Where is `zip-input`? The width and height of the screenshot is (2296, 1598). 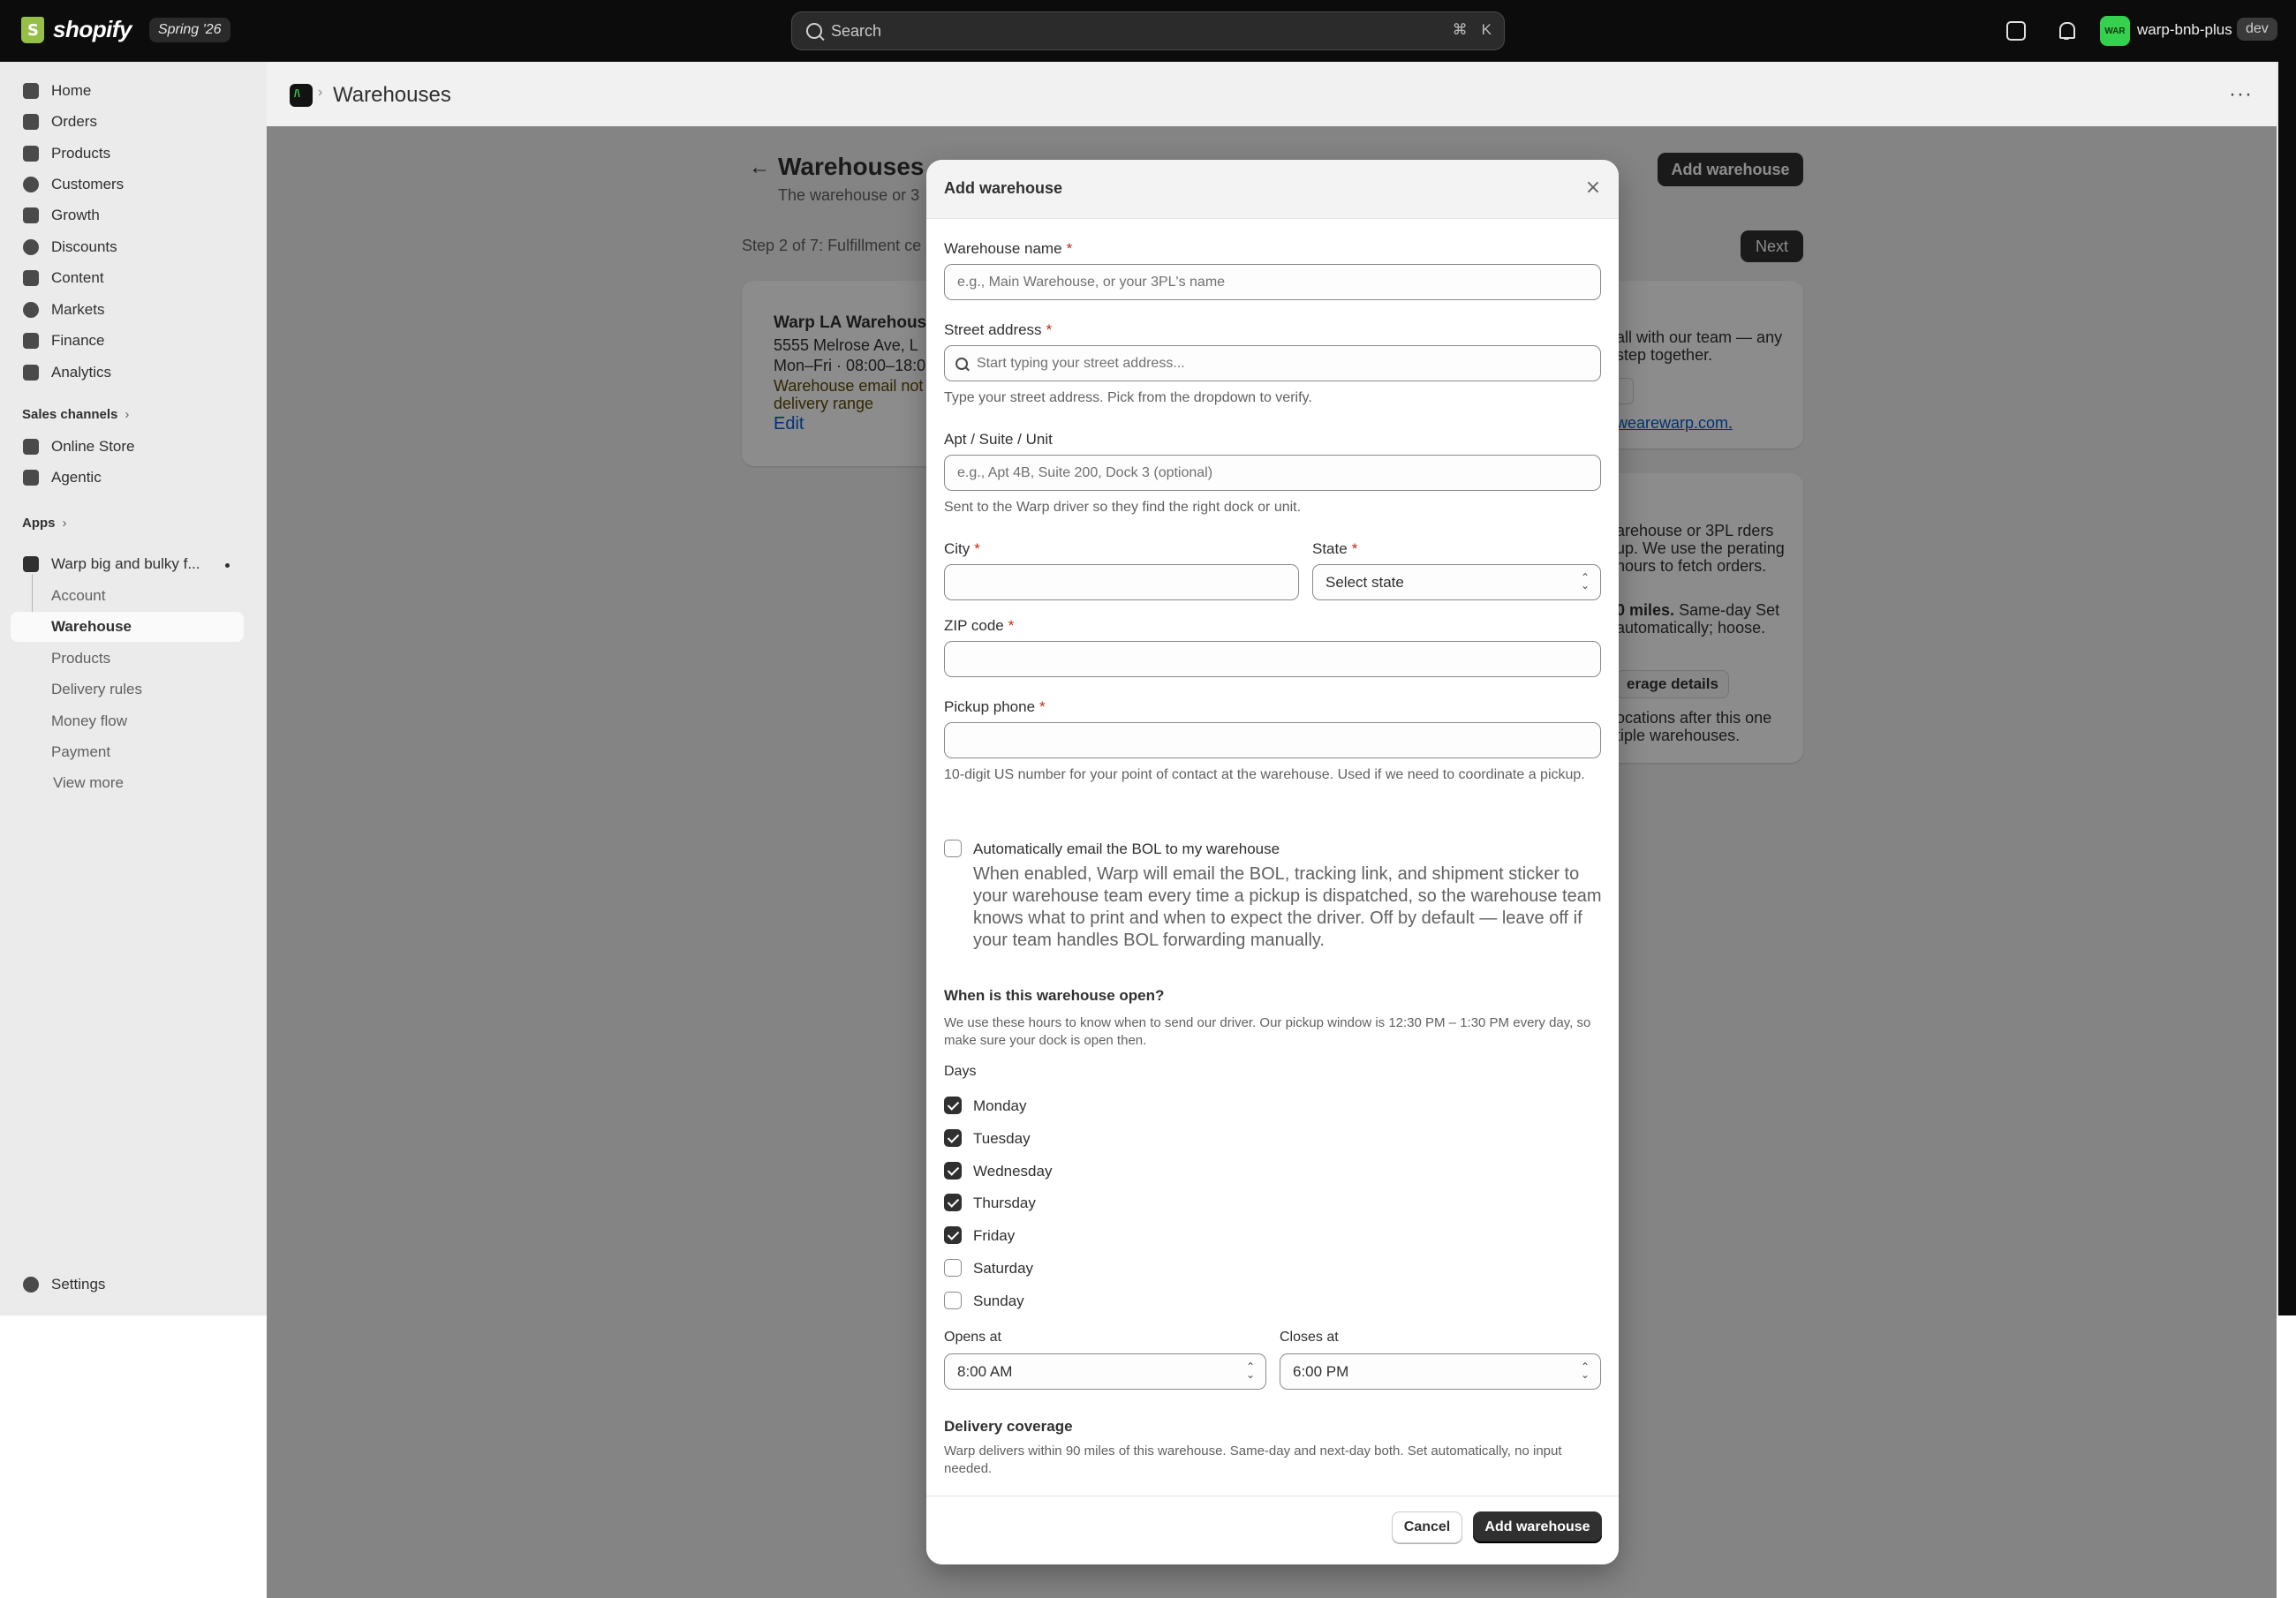
zip-input is located at coordinates (1273, 659).